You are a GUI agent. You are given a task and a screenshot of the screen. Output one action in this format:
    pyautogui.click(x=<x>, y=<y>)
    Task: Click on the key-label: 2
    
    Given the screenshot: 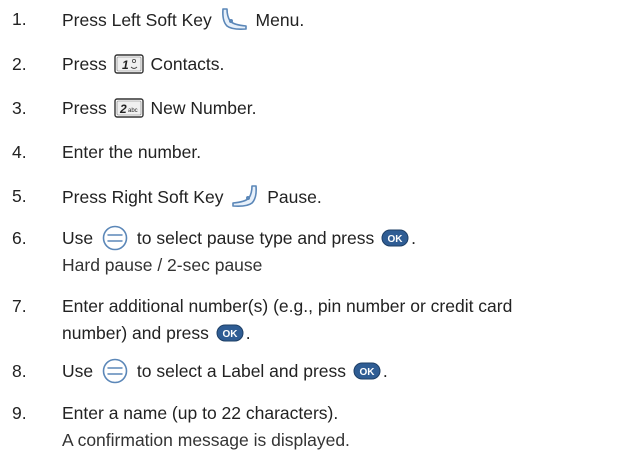 What is the action you would take?
    pyautogui.click(x=123, y=109)
    